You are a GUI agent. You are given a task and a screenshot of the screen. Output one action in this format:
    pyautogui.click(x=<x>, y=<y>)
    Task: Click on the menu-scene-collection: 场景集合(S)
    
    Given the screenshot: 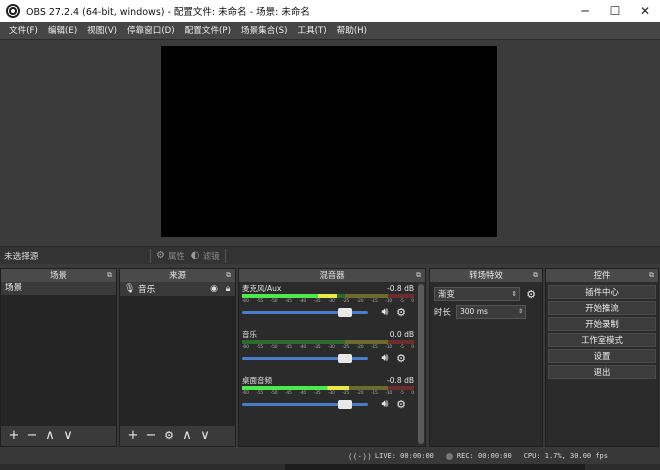 What is the action you would take?
    pyautogui.click(x=264, y=31)
    